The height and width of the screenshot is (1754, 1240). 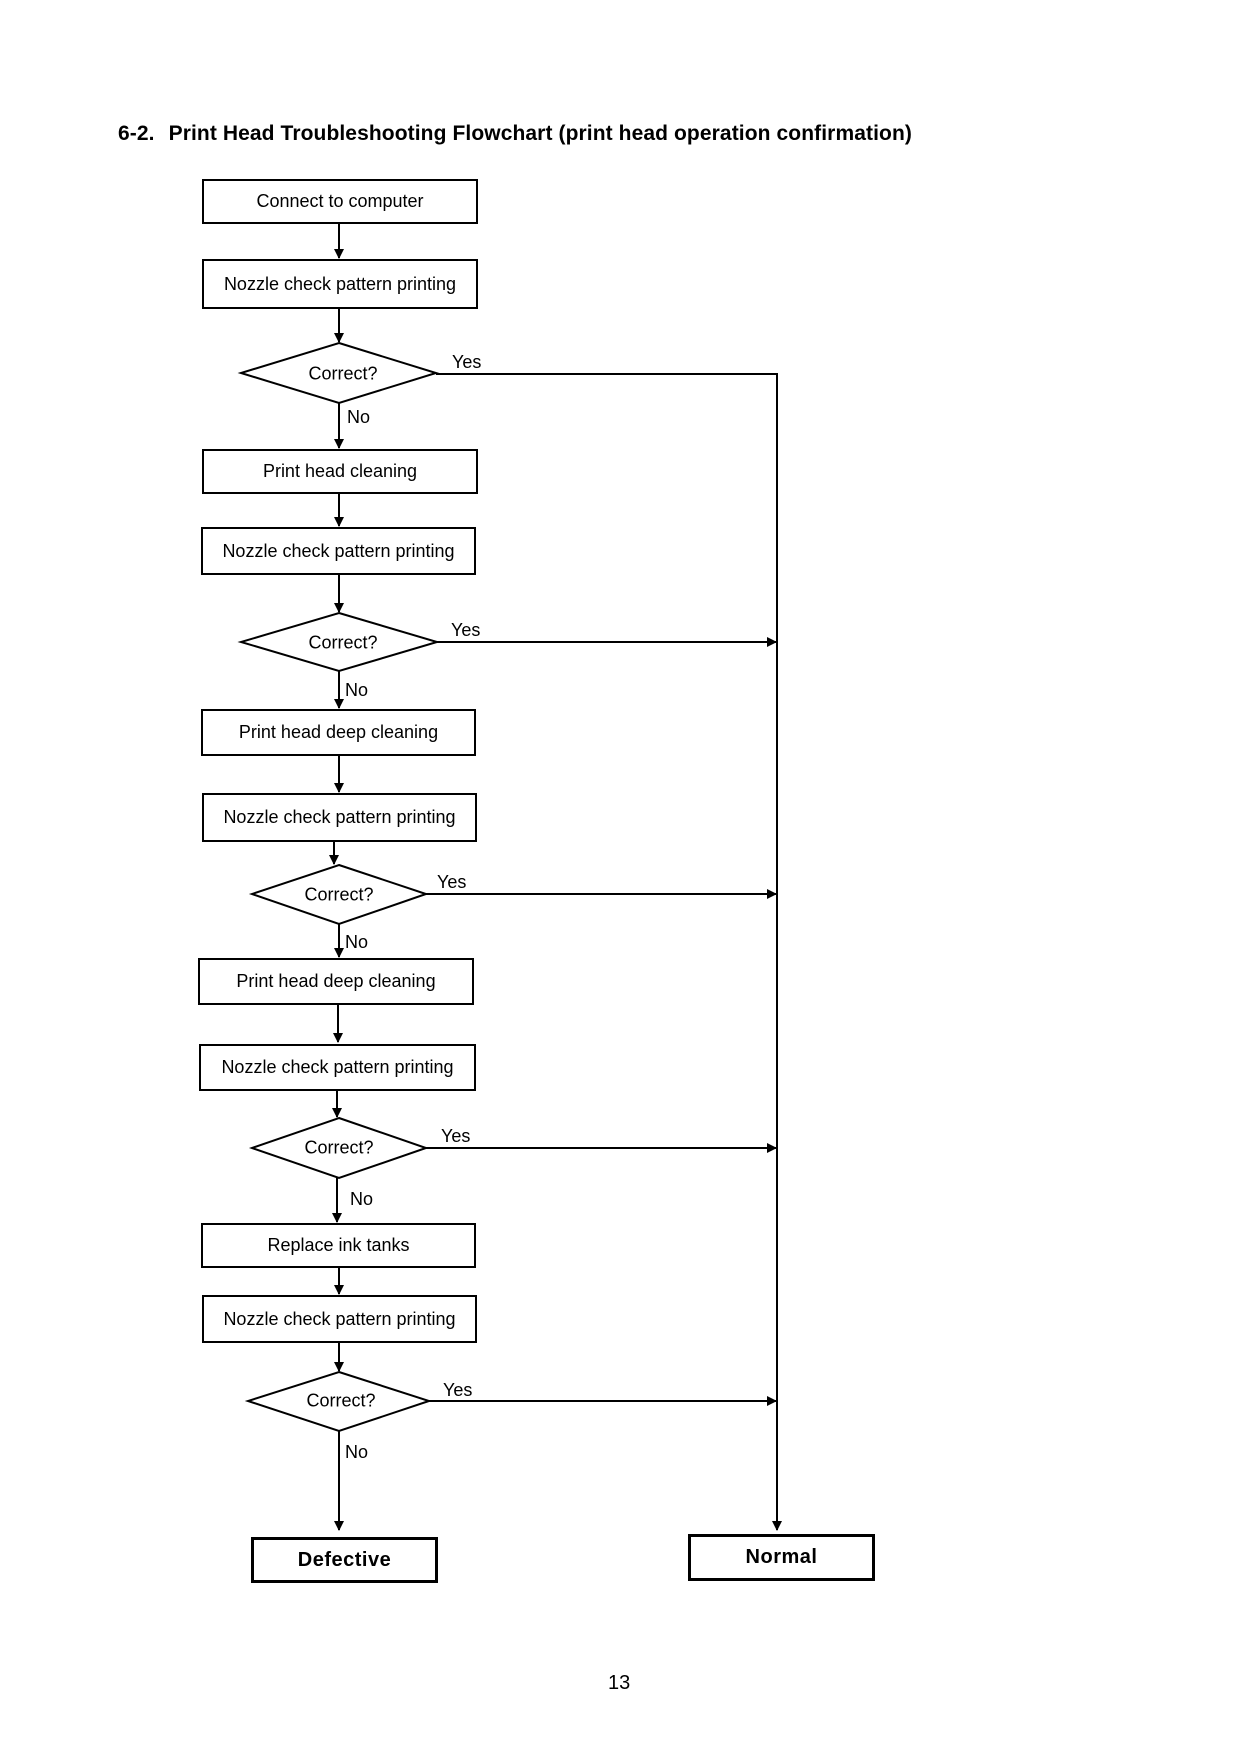 I want to click on step-label: Replace ink tanks, so click(x=338, y=1245).